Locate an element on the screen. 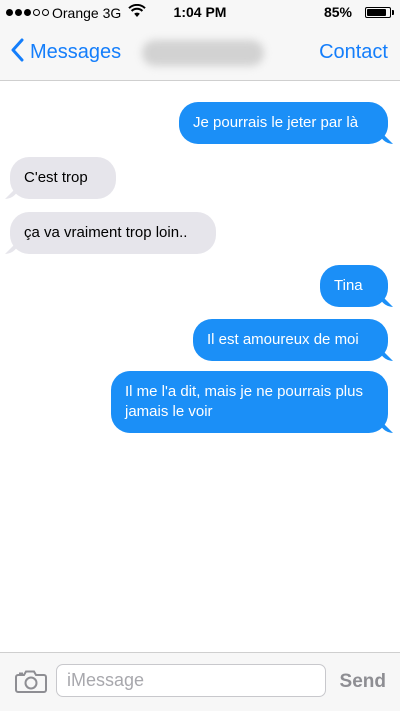  contact-button: Contact is located at coordinates (353, 52).